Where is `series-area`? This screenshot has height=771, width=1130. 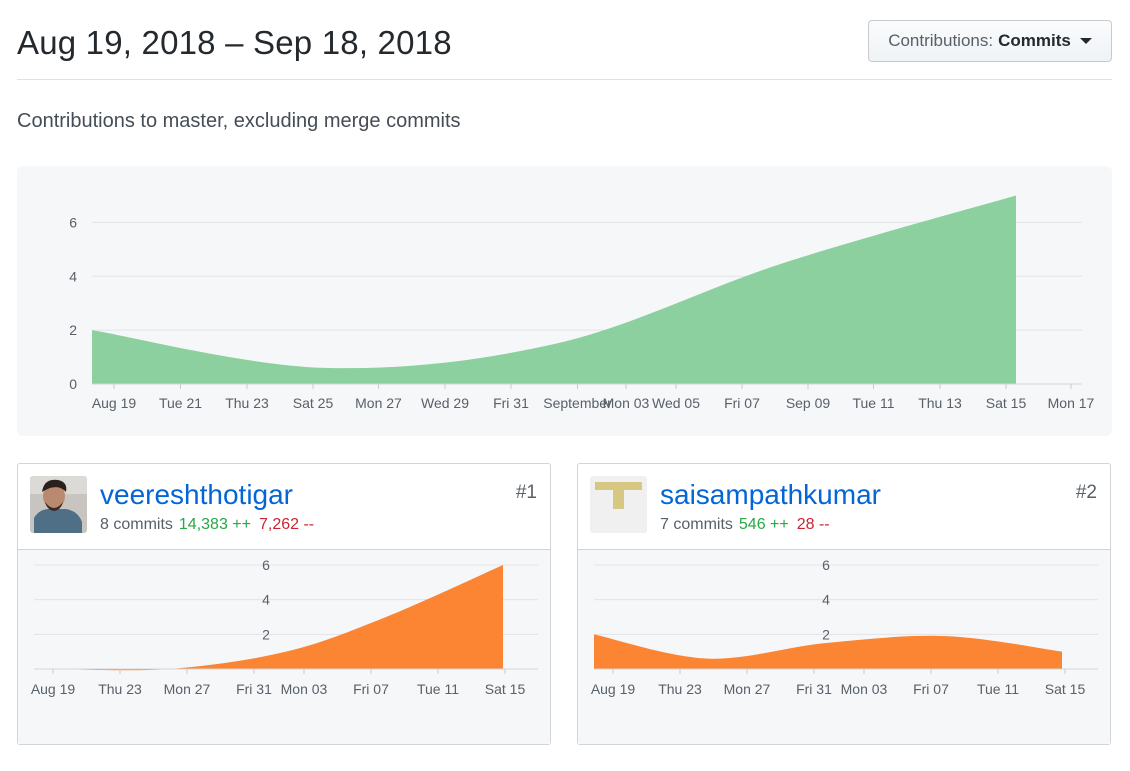
series-area is located at coordinates (277, 618).